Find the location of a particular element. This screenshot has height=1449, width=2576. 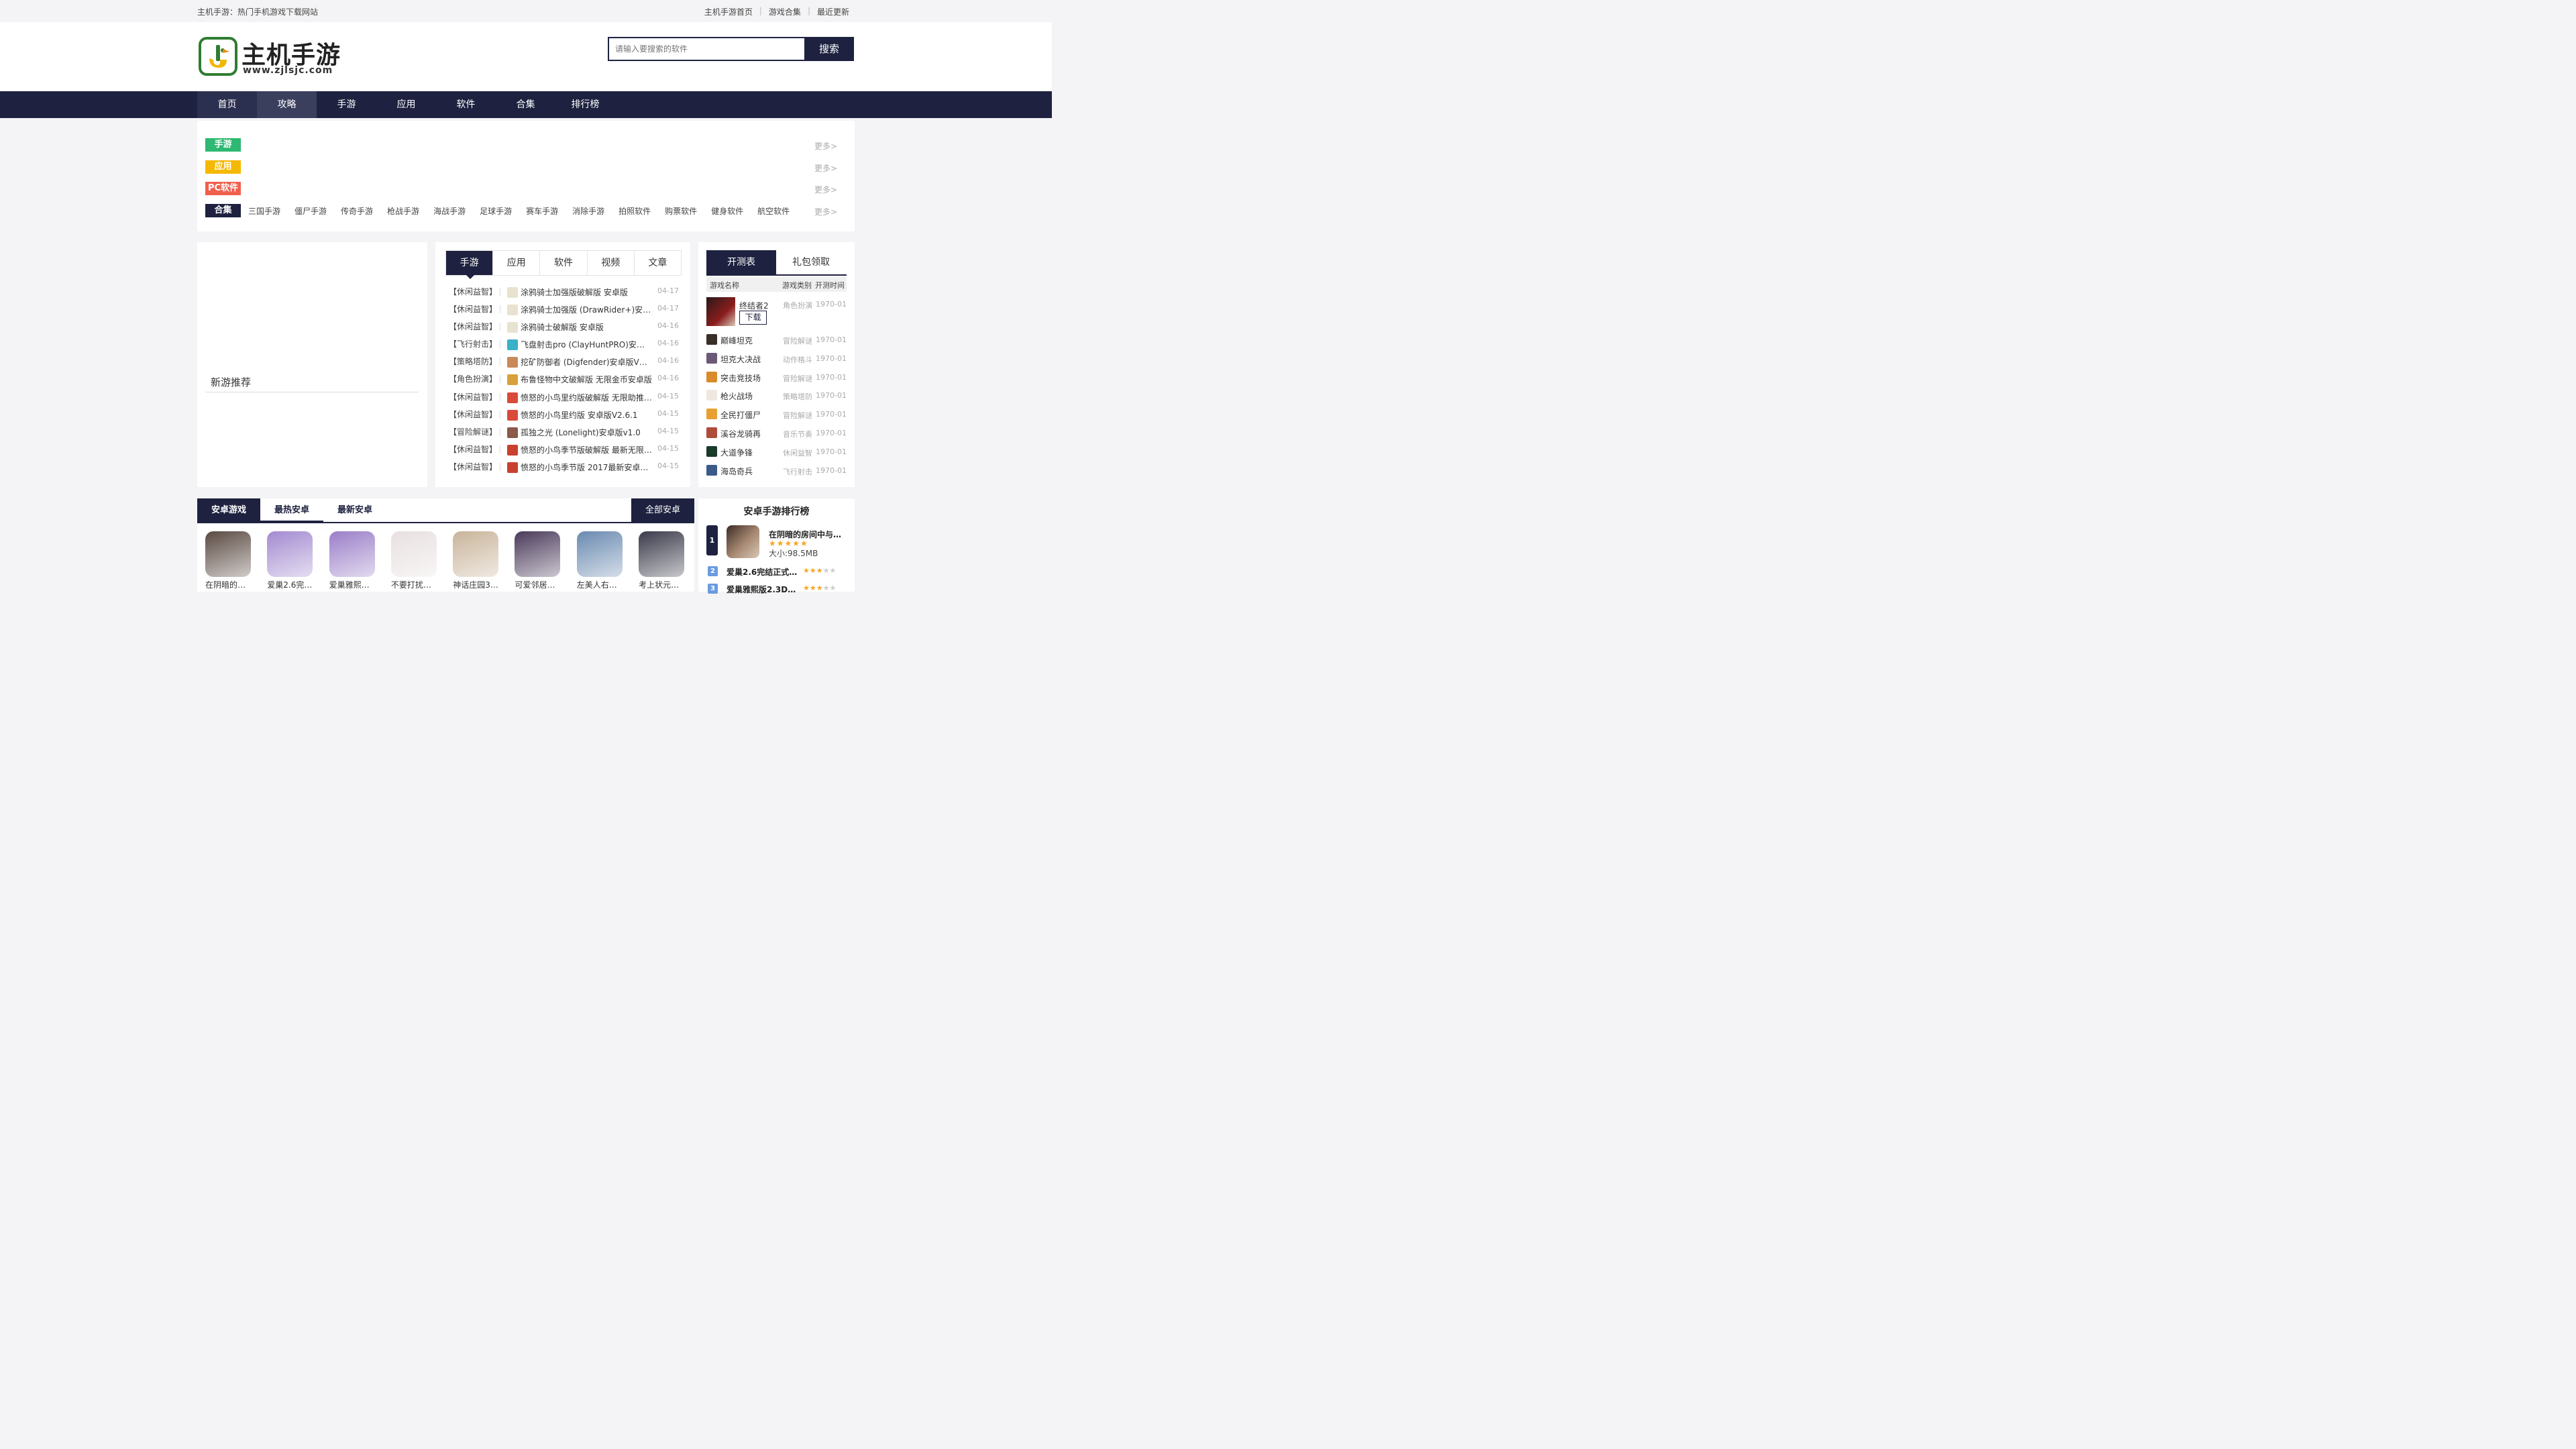

news-item: 【休闲益智】 涂鸦骑士破解版 安卓版 04-16 is located at coordinates (563, 326).